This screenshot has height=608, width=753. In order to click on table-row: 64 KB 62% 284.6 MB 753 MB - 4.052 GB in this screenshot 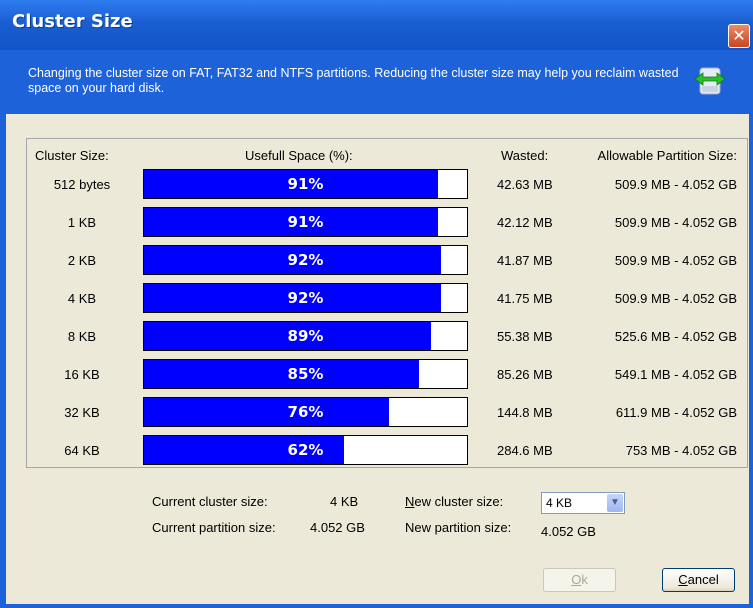, I will do `click(387, 450)`.